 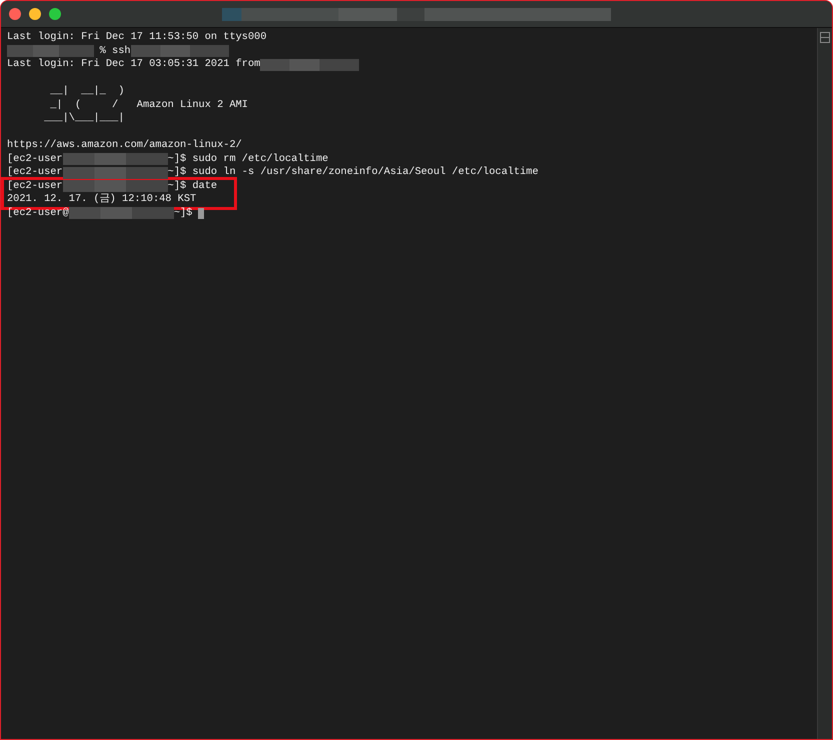 I want to click on terminal-line: __| __|_ ), so click(x=86, y=91).